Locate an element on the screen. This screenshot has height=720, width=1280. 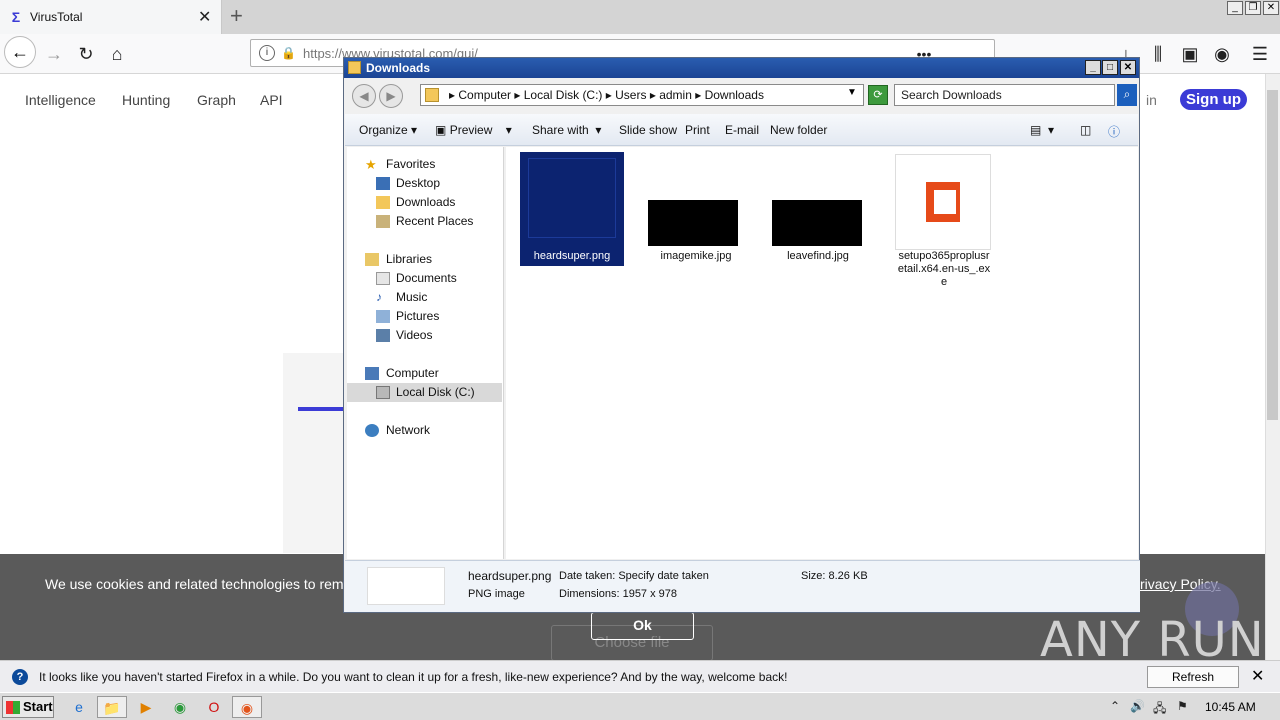
preview-pane-icon: ◫ is located at coordinates (1085, 130).